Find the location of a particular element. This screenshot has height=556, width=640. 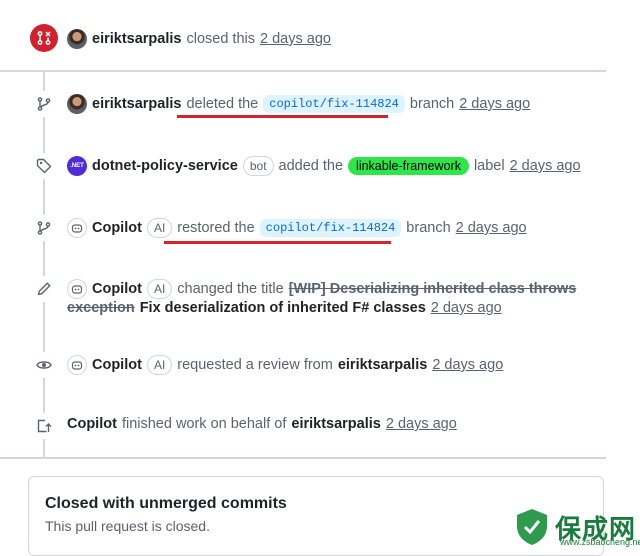

closed-event: eiriktsarpalis closed this 2 days ago is located at coordinates (199, 39).